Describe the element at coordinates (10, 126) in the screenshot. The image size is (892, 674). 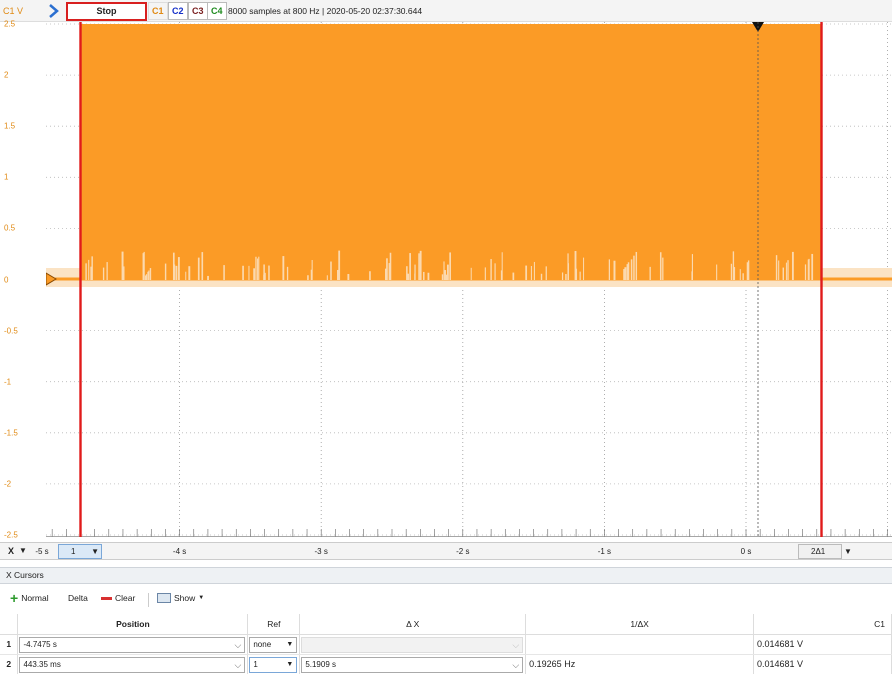
I see `y-tick-label: 1.5` at that location.